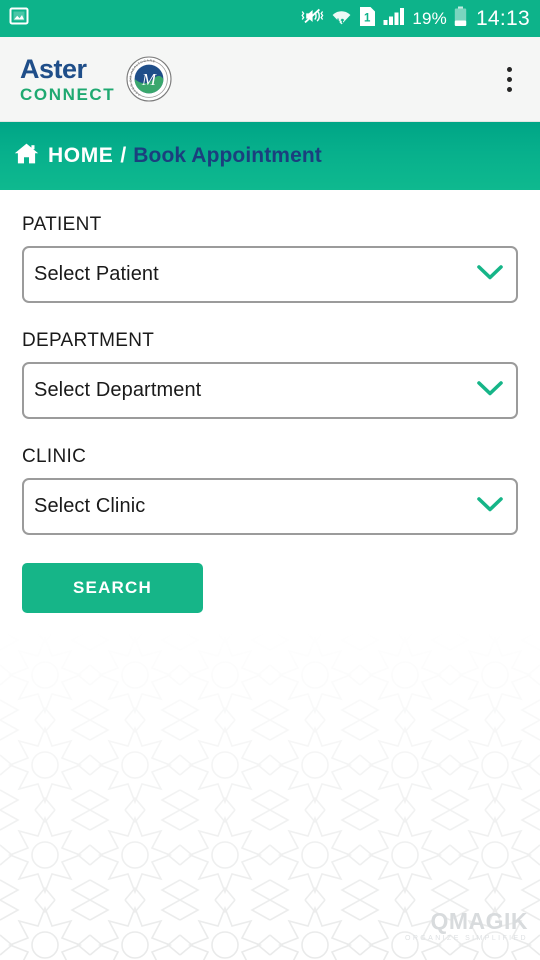 The height and width of the screenshot is (960, 540). What do you see at coordinates (227, 155) in the screenshot?
I see `breadcrumb-item-current: Book Appointment` at bounding box center [227, 155].